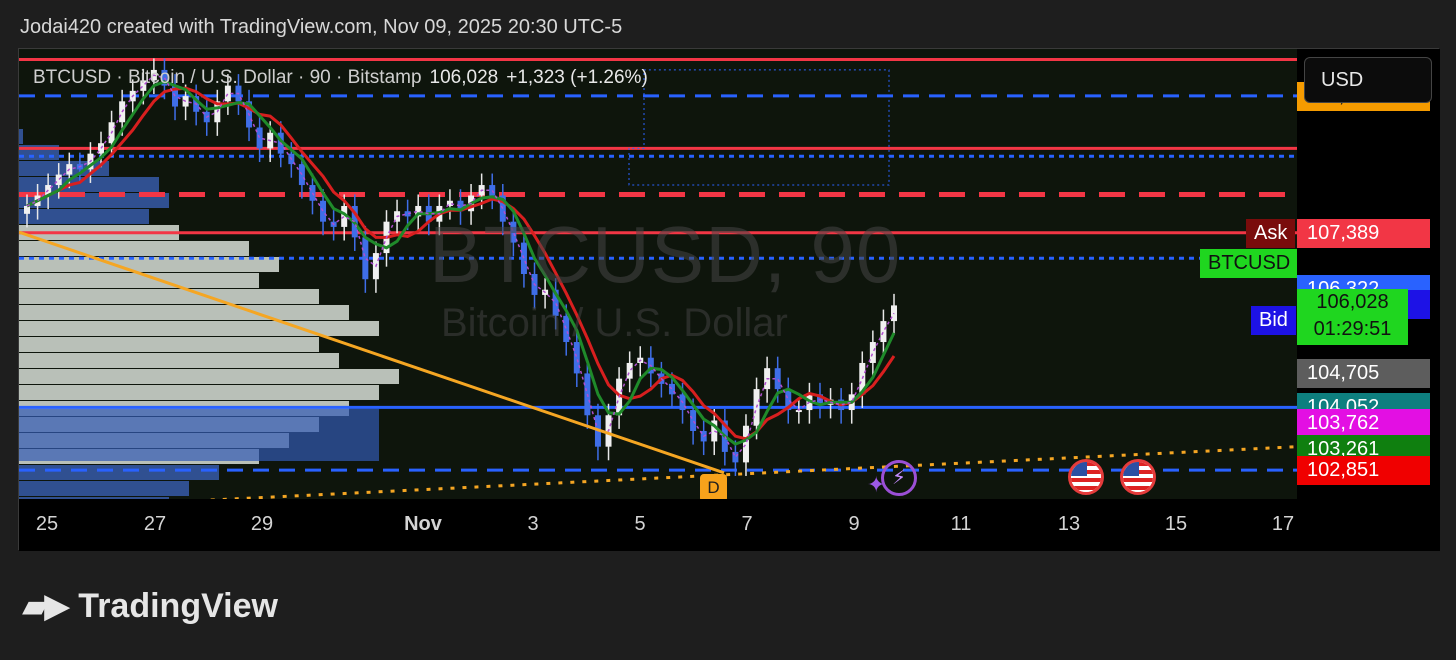 The height and width of the screenshot is (660, 1456). What do you see at coordinates (1363, 423) in the screenshot?
I see `price-scale-label: 103,762` at bounding box center [1363, 423].